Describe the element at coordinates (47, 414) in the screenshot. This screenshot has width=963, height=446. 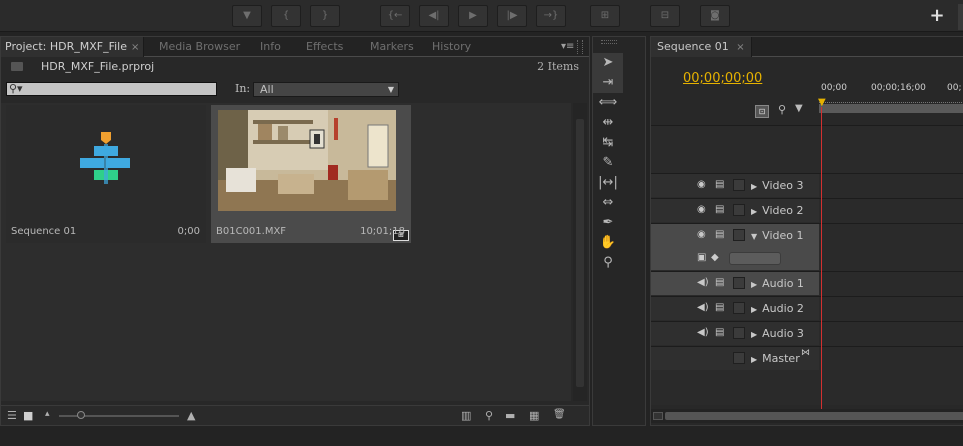
I see `zoom-out-icon: ▴` at that location.